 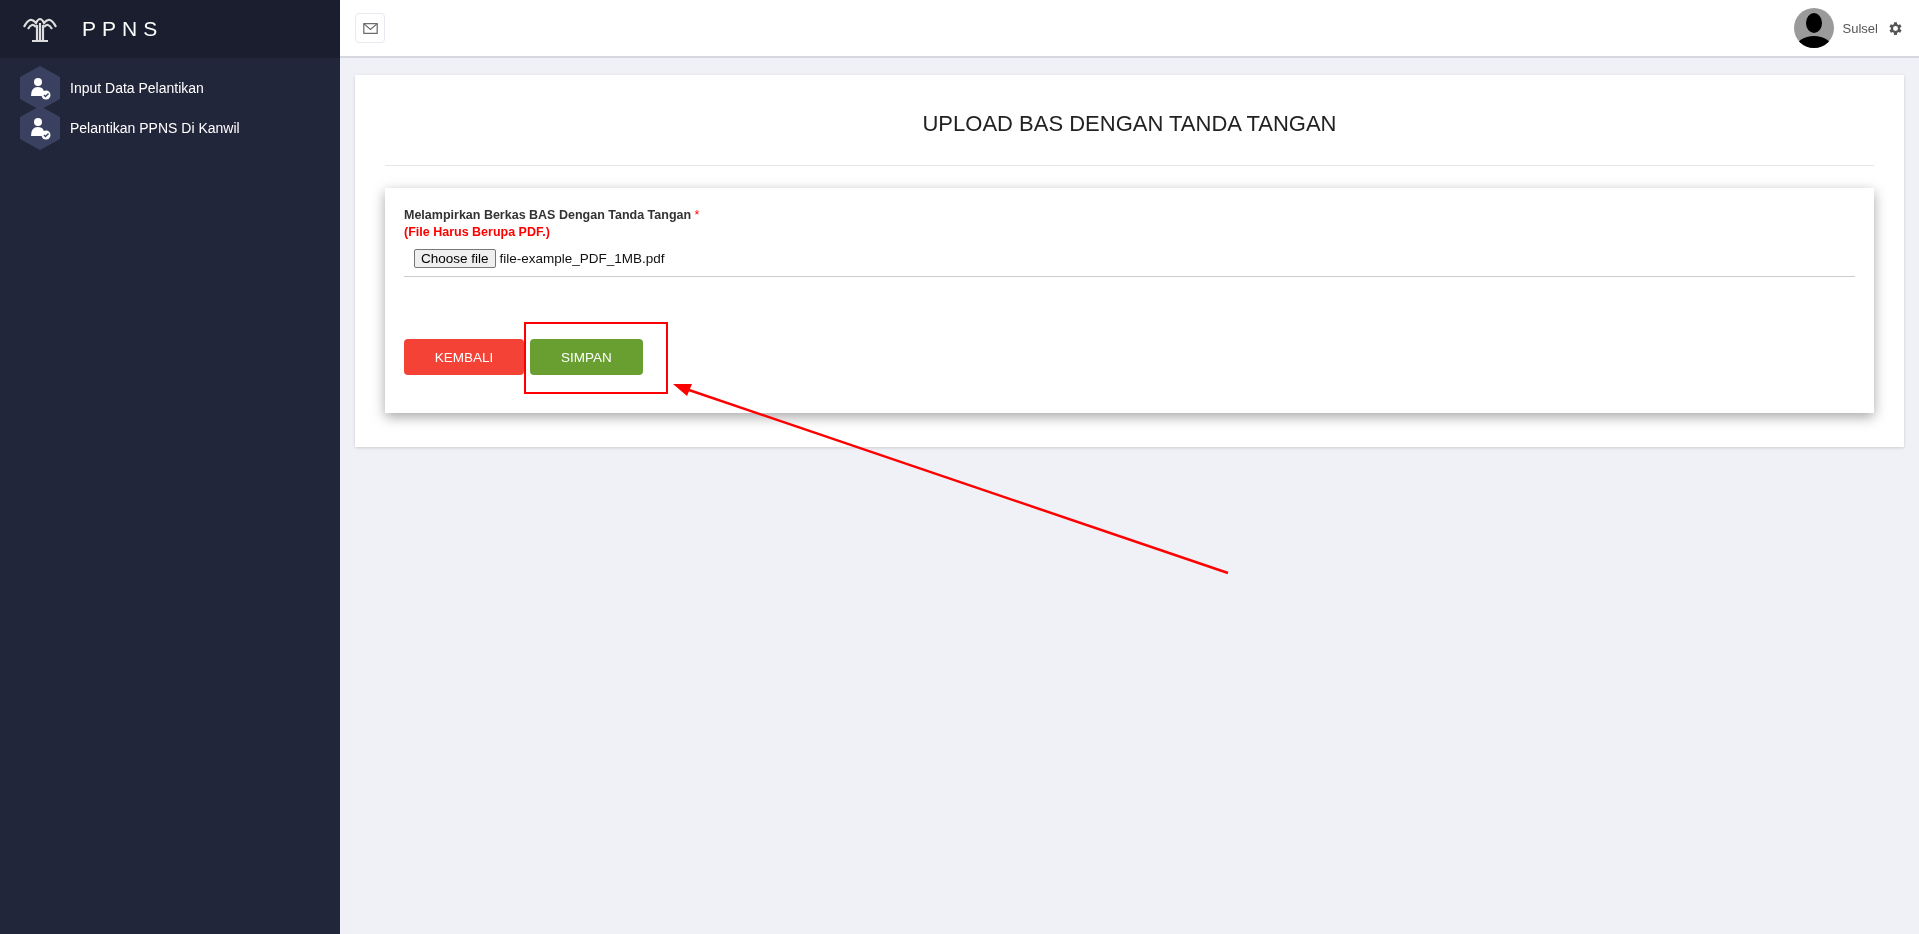 I want to click on sidebar-item: Pelantikan PPNS Di Kanwil, so click(x=170, y=128).